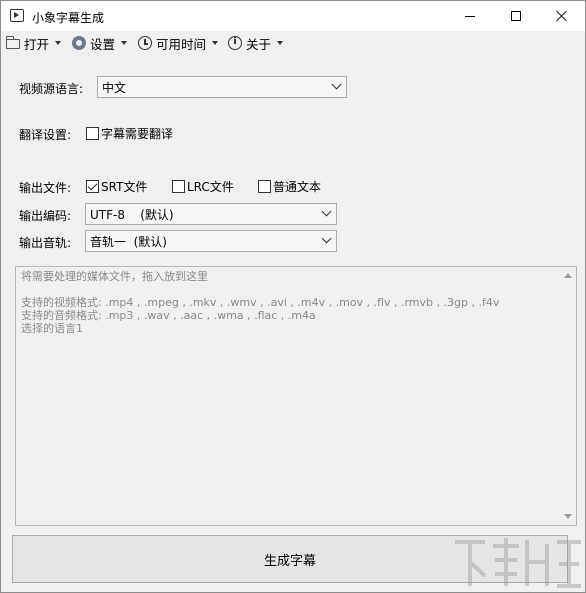 This screenshot has width=586, height=593. Describe the element at coordinates (181, 44) in the screenshot. I see `menu-available-time-label: 可用时间` at that location.